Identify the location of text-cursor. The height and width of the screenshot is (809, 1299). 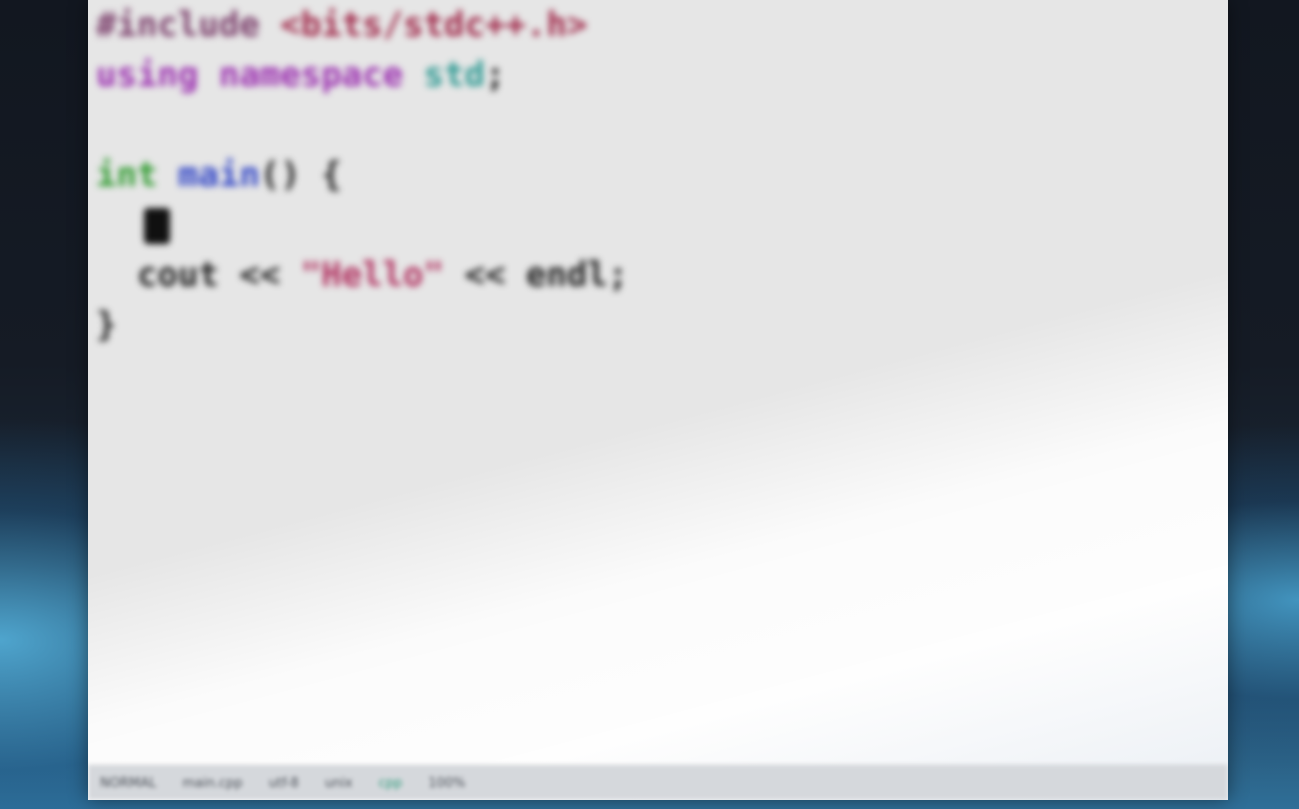
(157, 226).